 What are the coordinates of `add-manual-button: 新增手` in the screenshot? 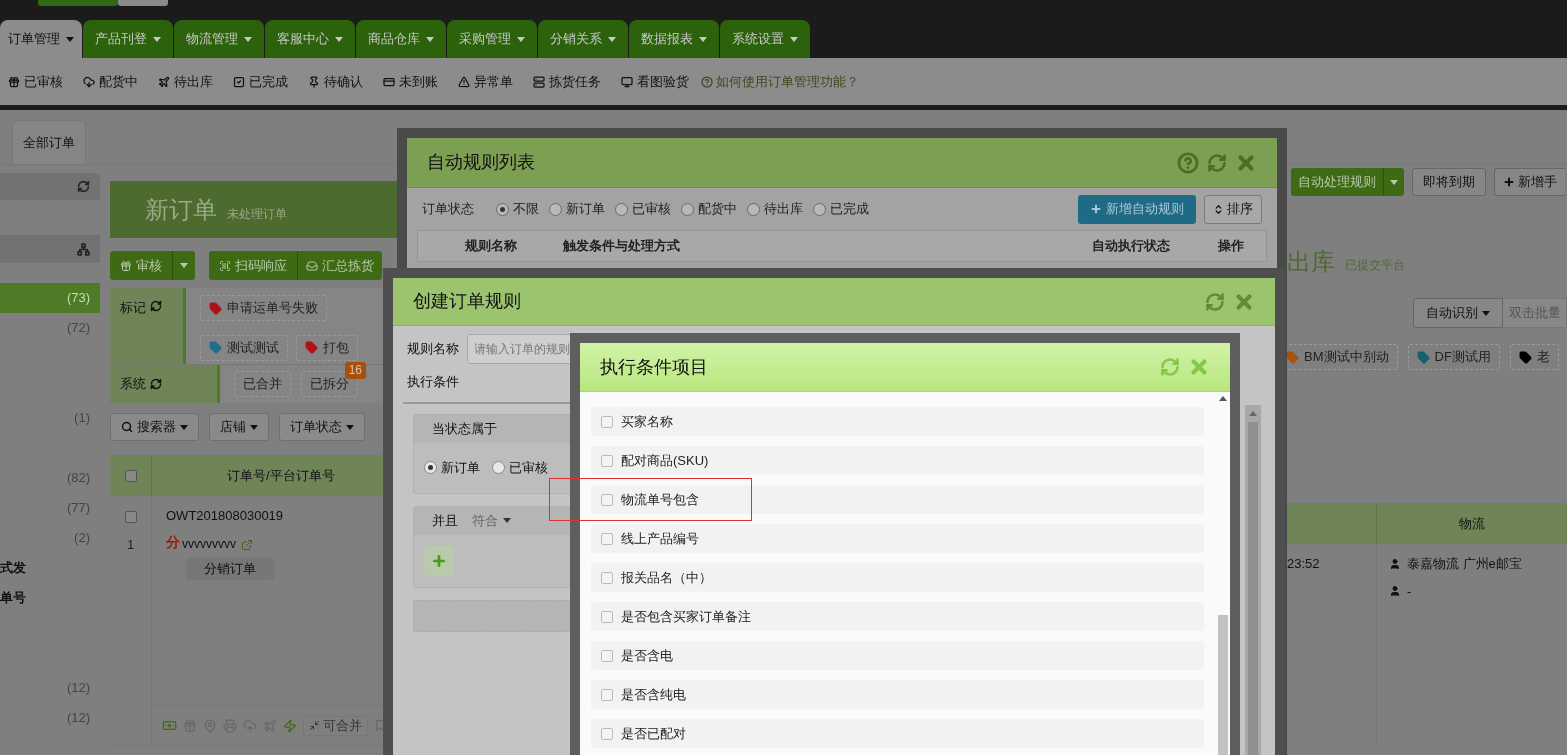 It's located at (1529, 182).